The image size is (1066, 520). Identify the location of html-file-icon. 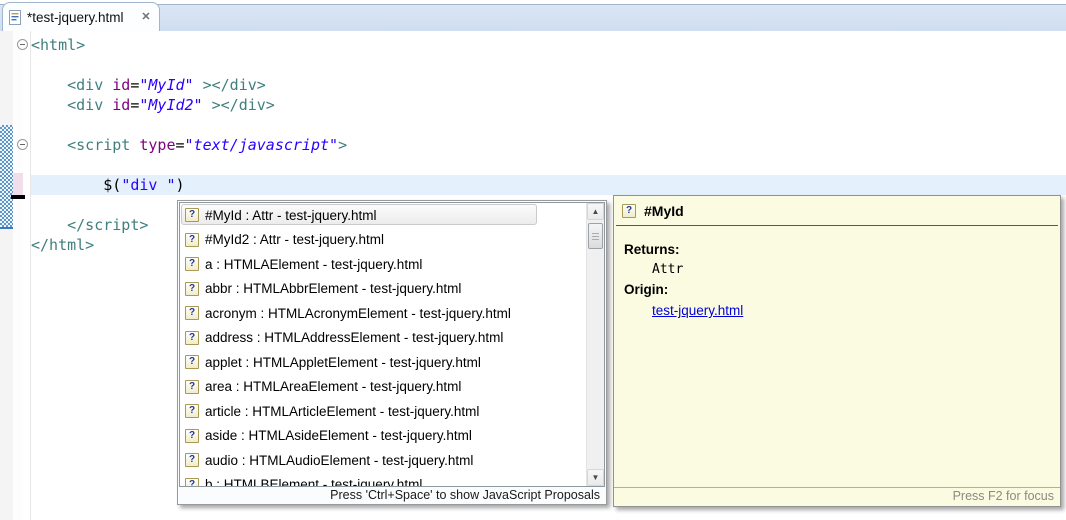
(15, 17).